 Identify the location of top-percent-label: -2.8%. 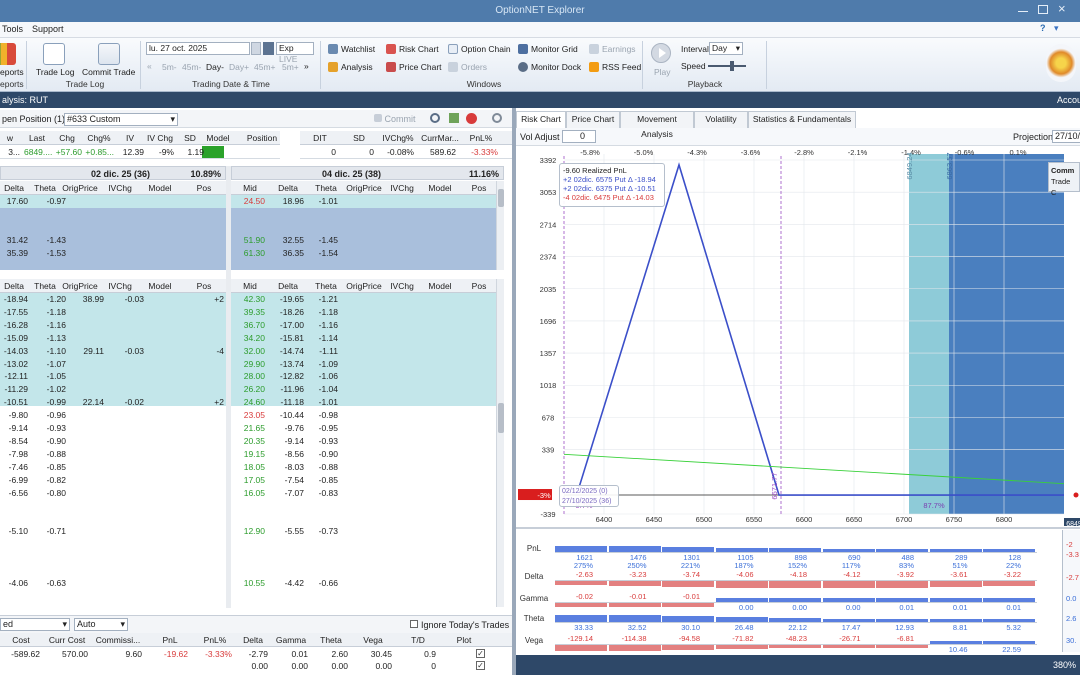
(804, 152).